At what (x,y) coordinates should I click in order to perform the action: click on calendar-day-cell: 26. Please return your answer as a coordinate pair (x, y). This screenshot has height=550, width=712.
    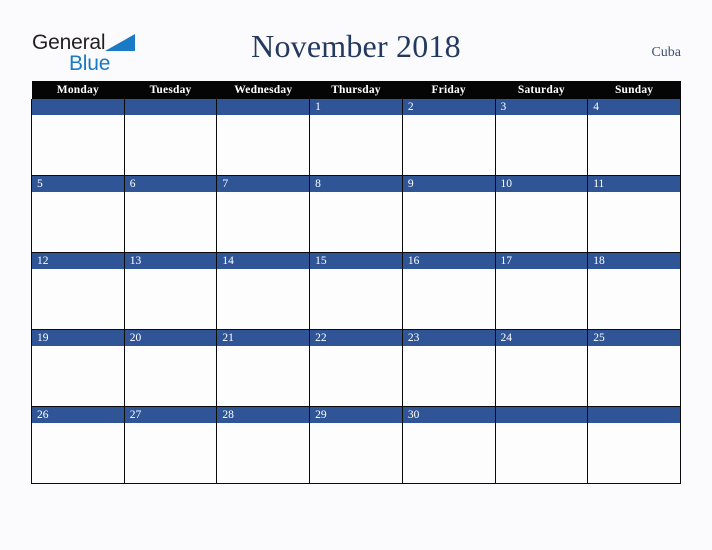
    Looking at the image, I should click on (78, 445).